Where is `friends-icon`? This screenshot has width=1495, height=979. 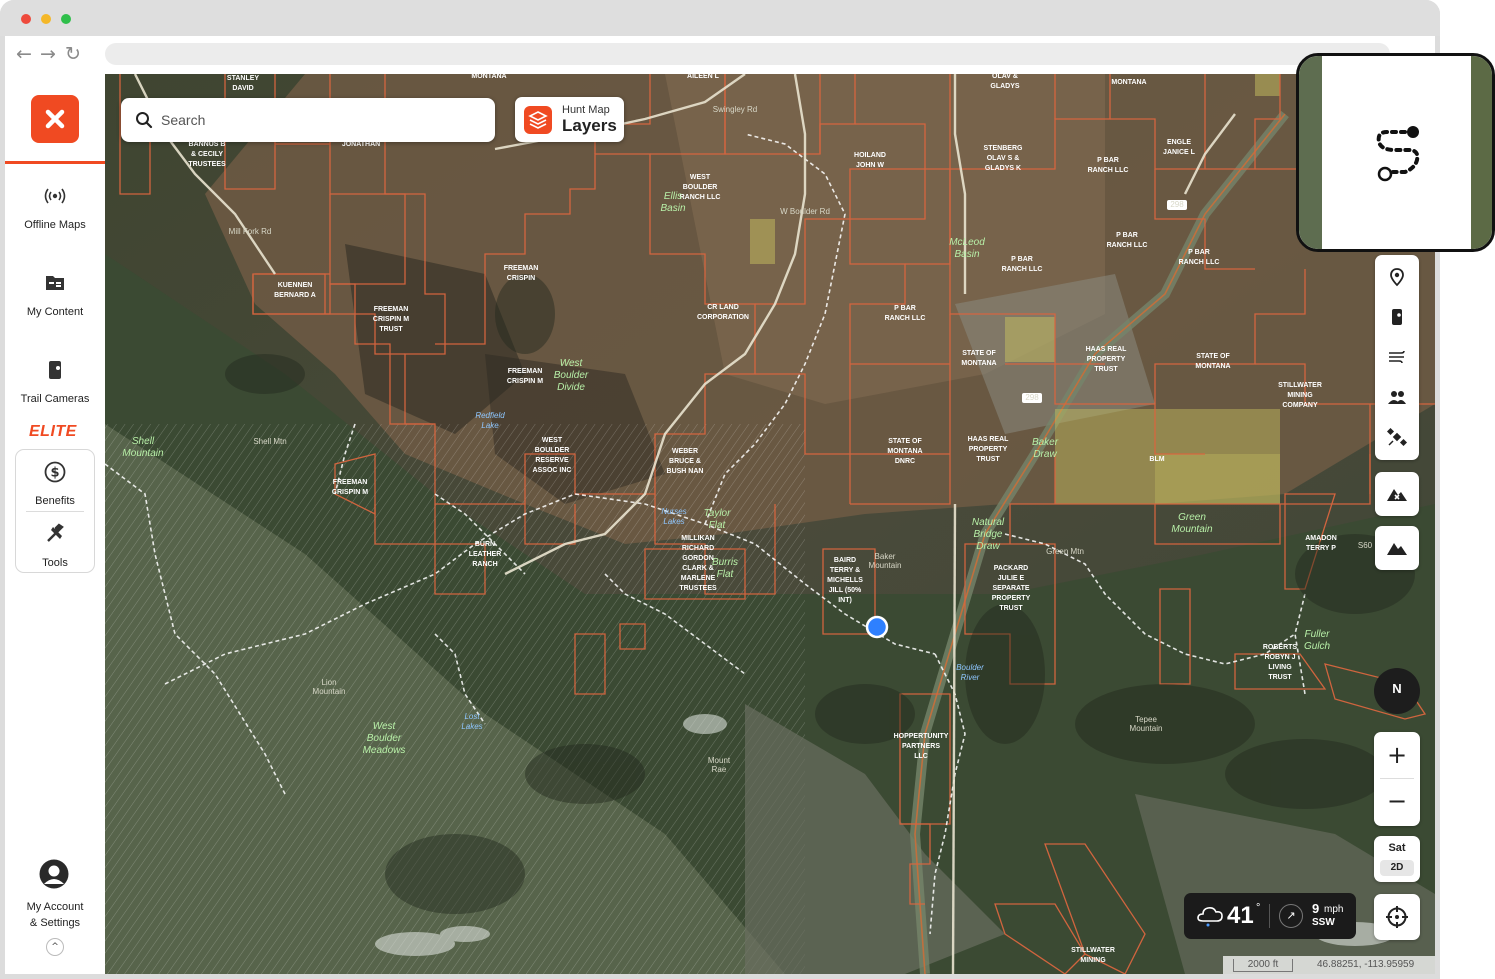
friends-icon is located at coordinates (1397, 397).